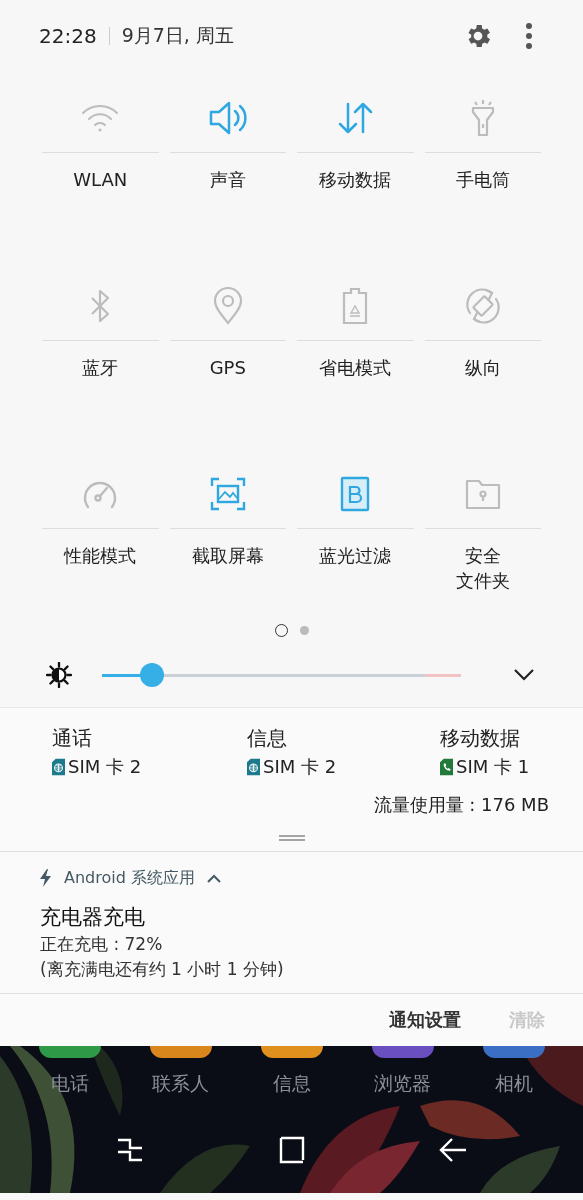 Image resolution: width=583 pixels, height=1200 pixels. I want to click on tile-label: 蓝牙, so click(100, 367).